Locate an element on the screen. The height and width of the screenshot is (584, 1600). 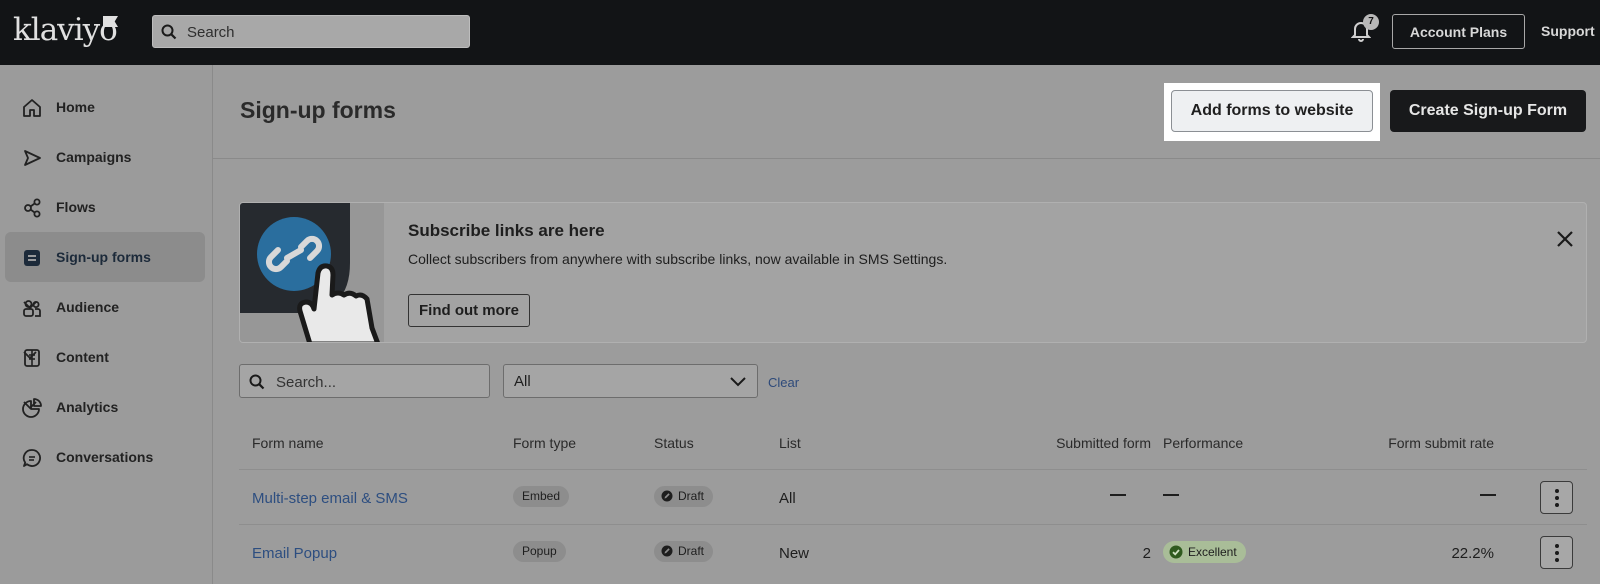
chat-icon is located at coordinates (31, 458).